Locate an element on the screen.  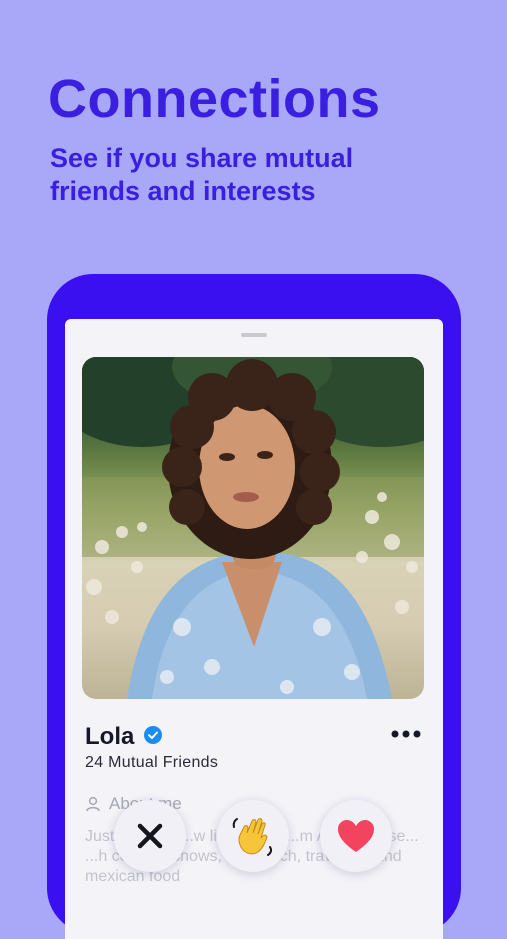
wave-button is located at coordinates (253, 836).